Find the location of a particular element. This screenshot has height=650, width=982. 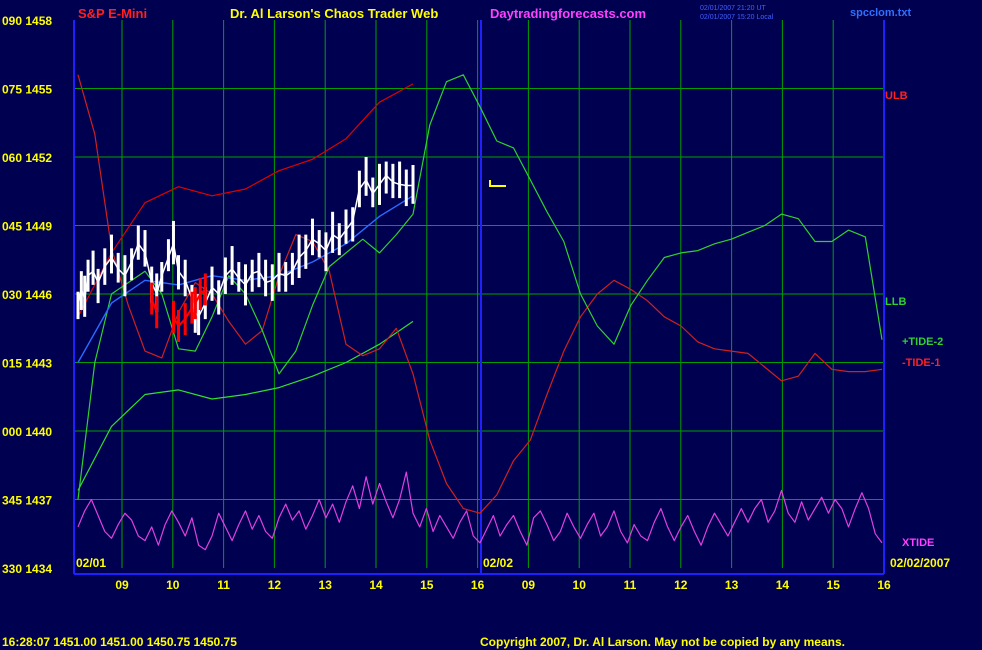

date-label: 02/01 is located at coordinates (91, 563).